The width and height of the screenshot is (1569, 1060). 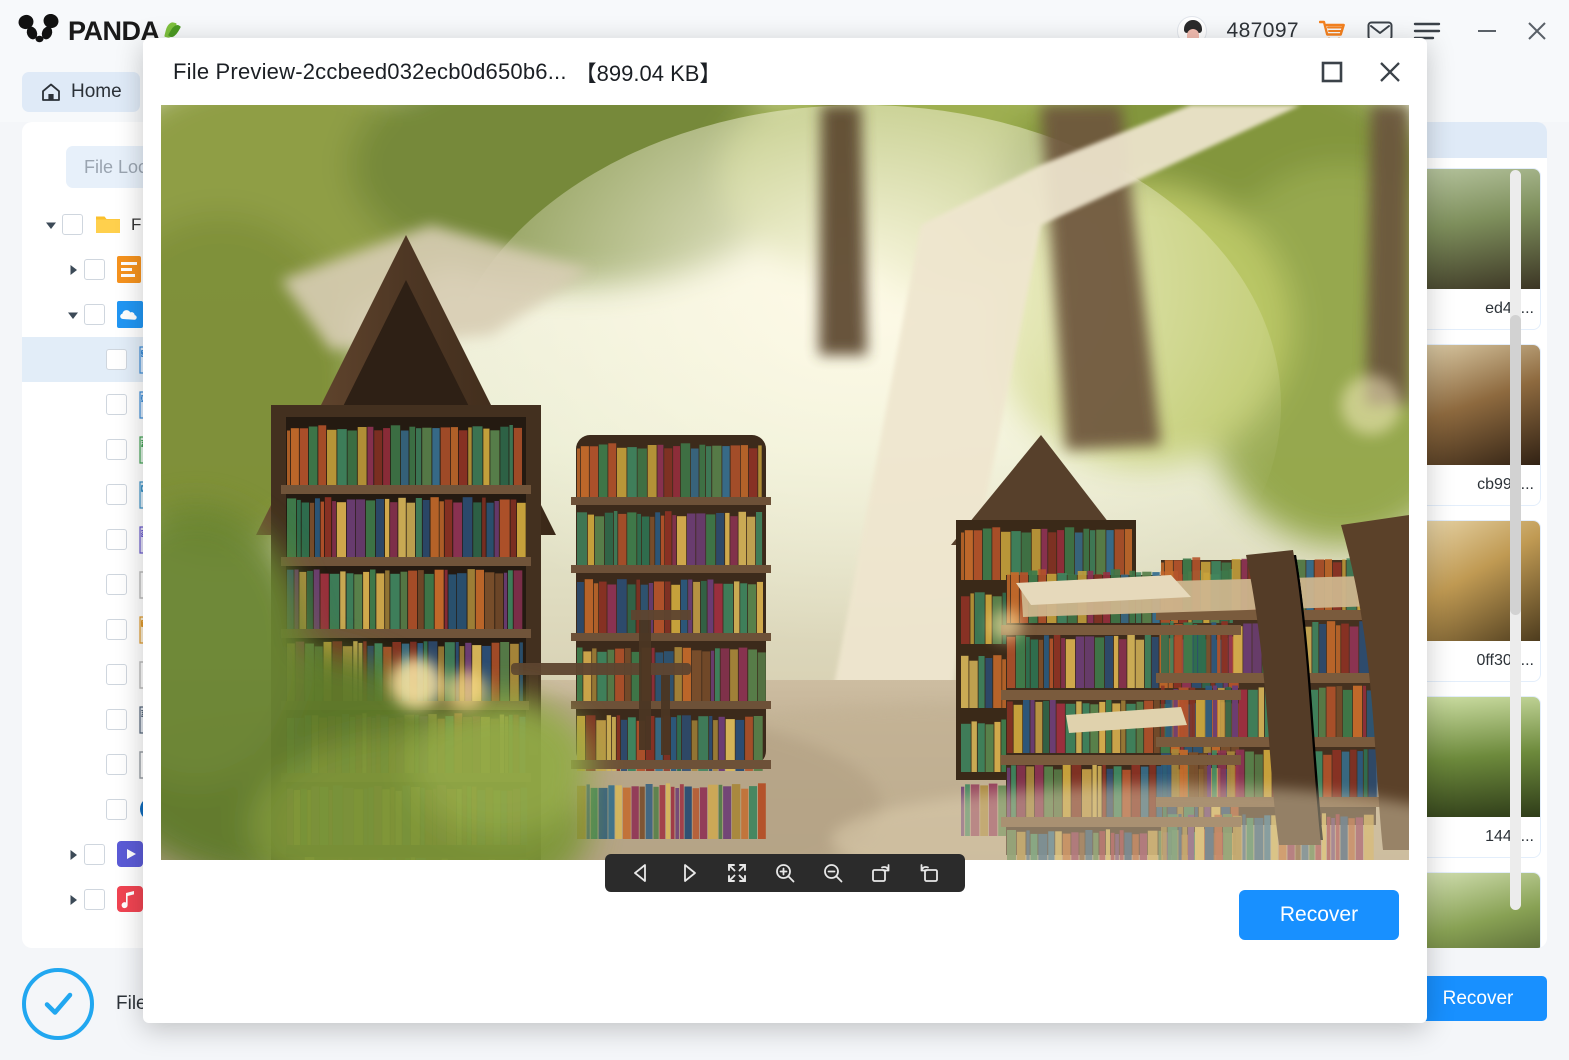 I want to click on minimize-icon, so click(x=1487, y=31).